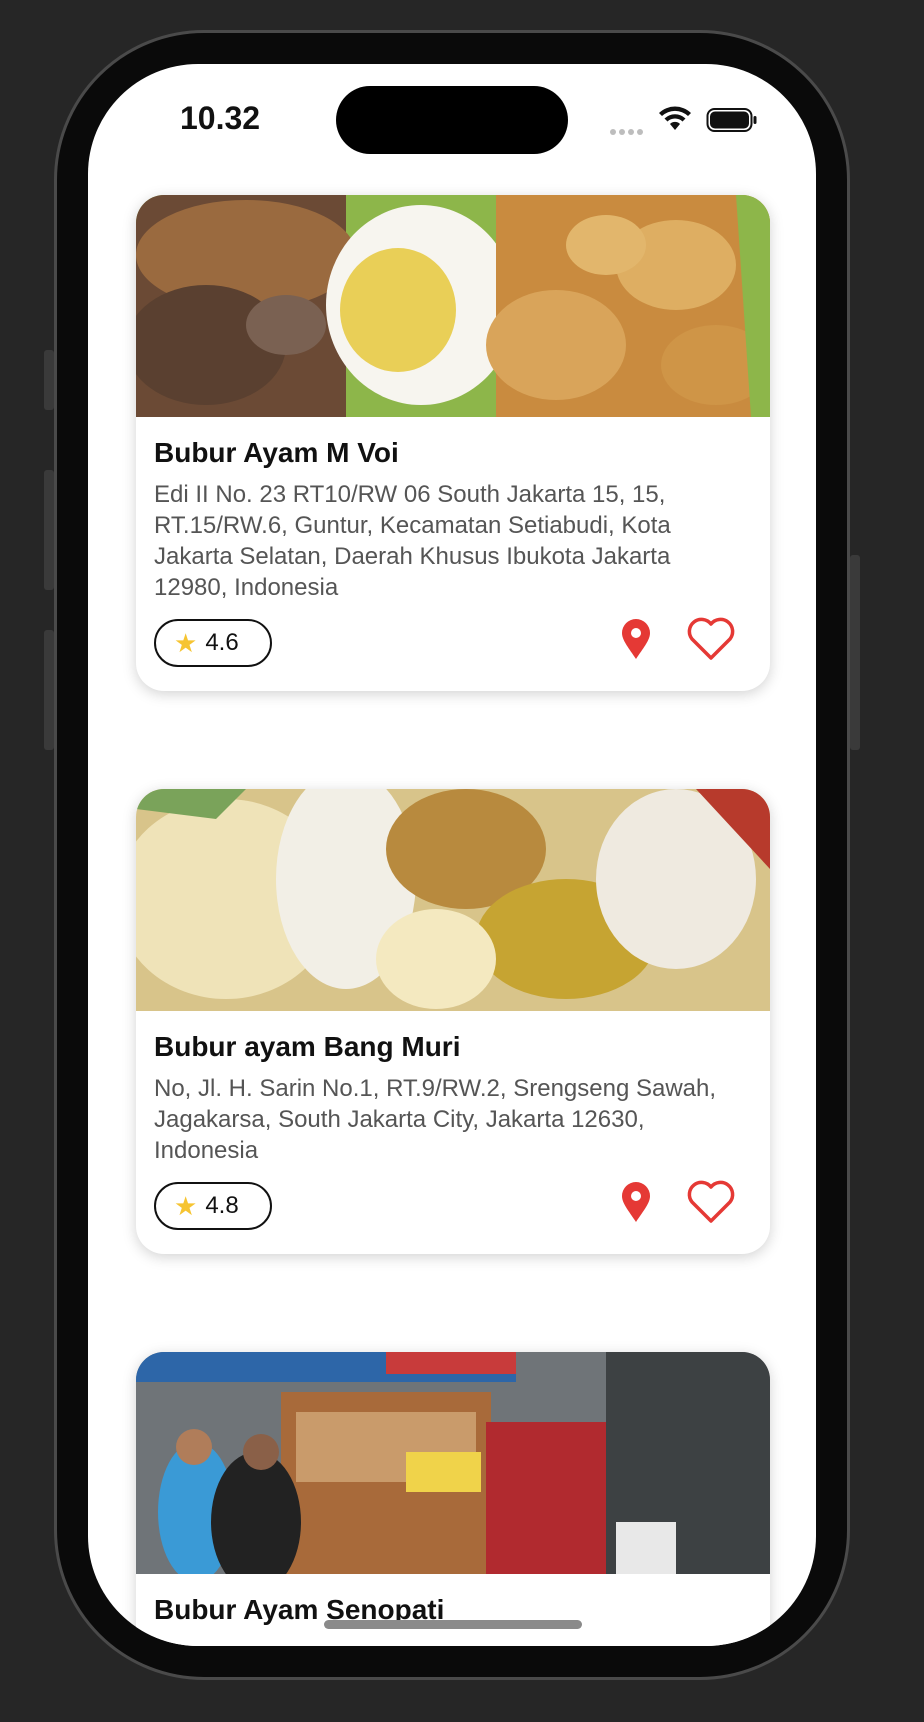  Describe the element at coordinates (453, 1463) in the screenshot. I see `food-stall-photo` at that location.